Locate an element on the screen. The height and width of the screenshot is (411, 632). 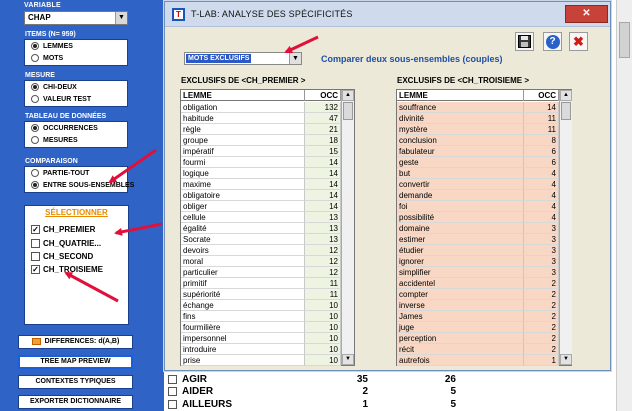
mode-select: MOTS EXCLUSIFS ▼ is located at coordinates (243, 58).